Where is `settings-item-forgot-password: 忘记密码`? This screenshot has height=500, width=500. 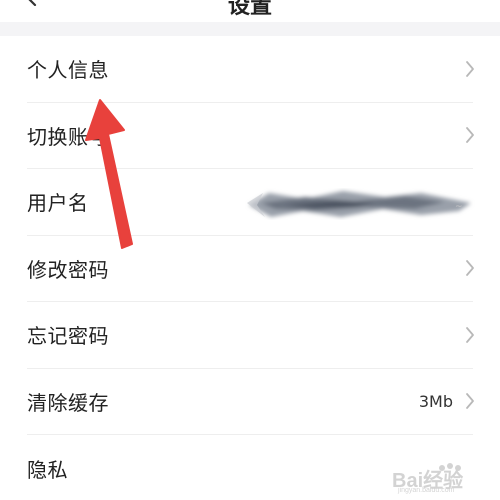 settings-item-forgot-password: 忘记密码 is located at coordinates (250, 335).